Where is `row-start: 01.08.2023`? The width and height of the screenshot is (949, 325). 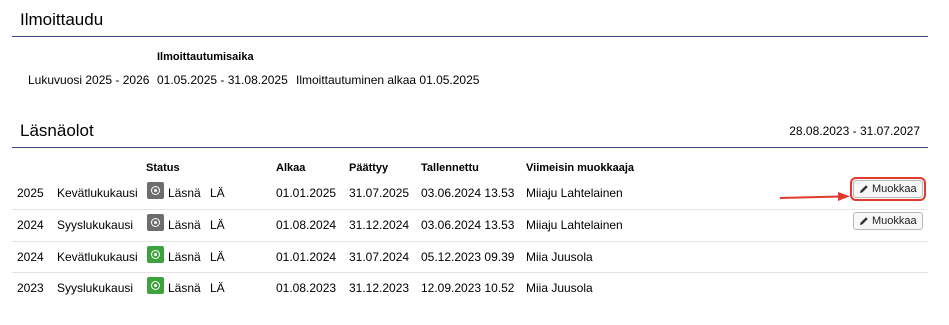
row-start: 01.08.2023 is located at coordinates (306, 288).